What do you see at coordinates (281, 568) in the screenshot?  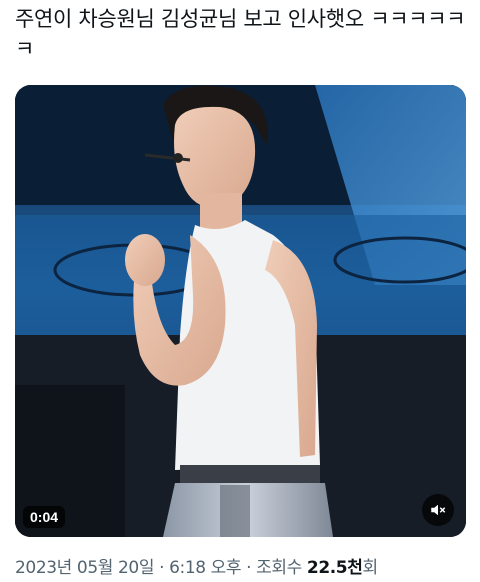 I see `views-label: 조회수` at bounding box center [281, 568].